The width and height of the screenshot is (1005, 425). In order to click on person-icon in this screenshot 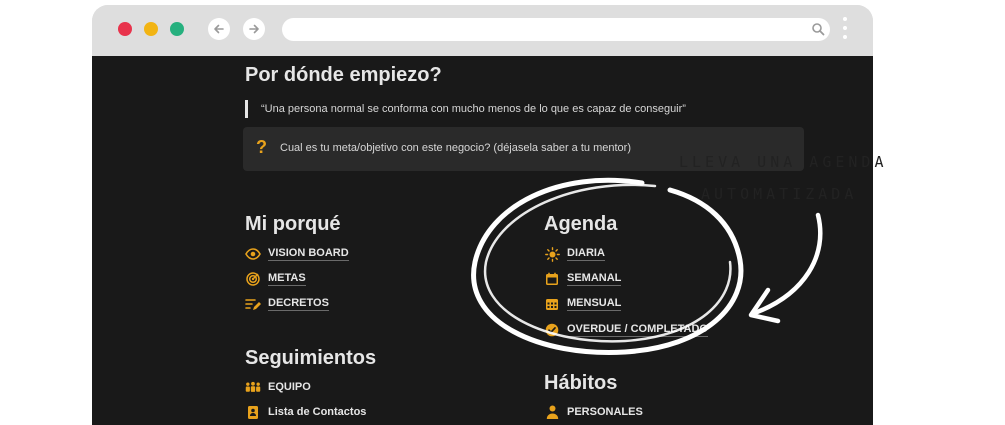, I will do `click(552, 412)`.